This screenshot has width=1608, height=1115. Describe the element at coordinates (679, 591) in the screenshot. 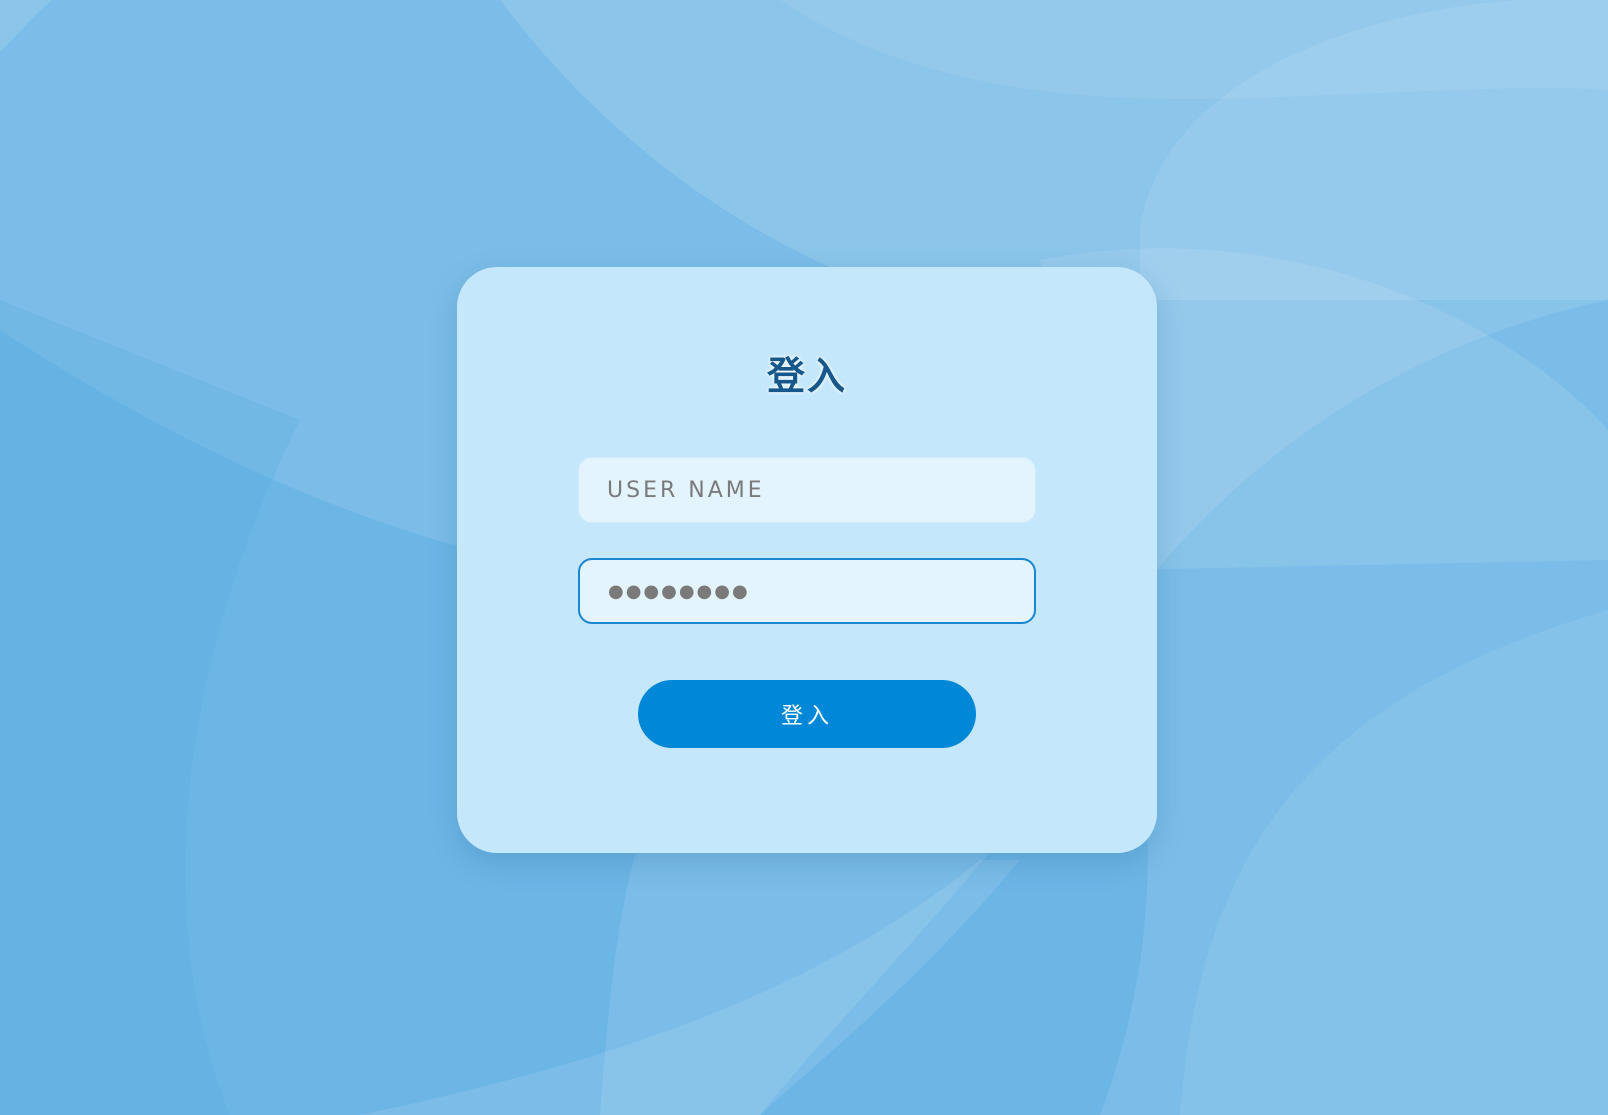

I see `password-masked-value: ●●●●●●●●` at that location.